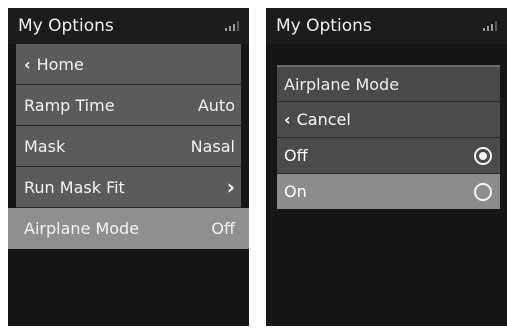 The height and width of the screenshot is (329, 507). I want to click on chevron-right-icon: ›, so click(230, 187).